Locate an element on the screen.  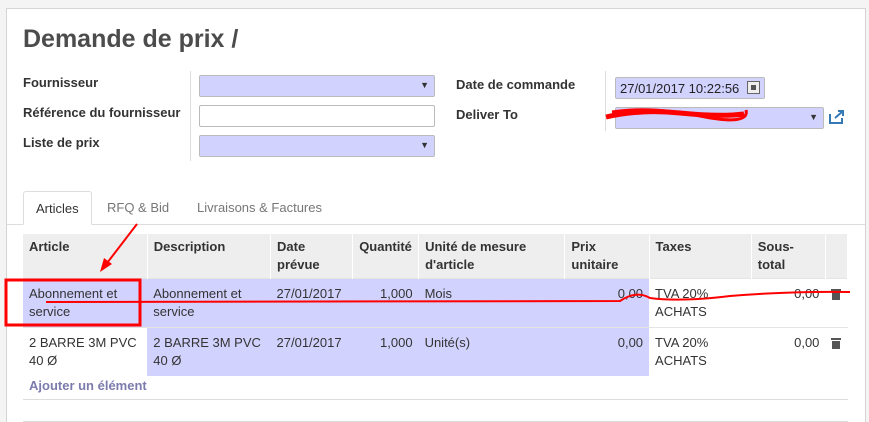
col-description: Description is located at coordinates (209, 256).